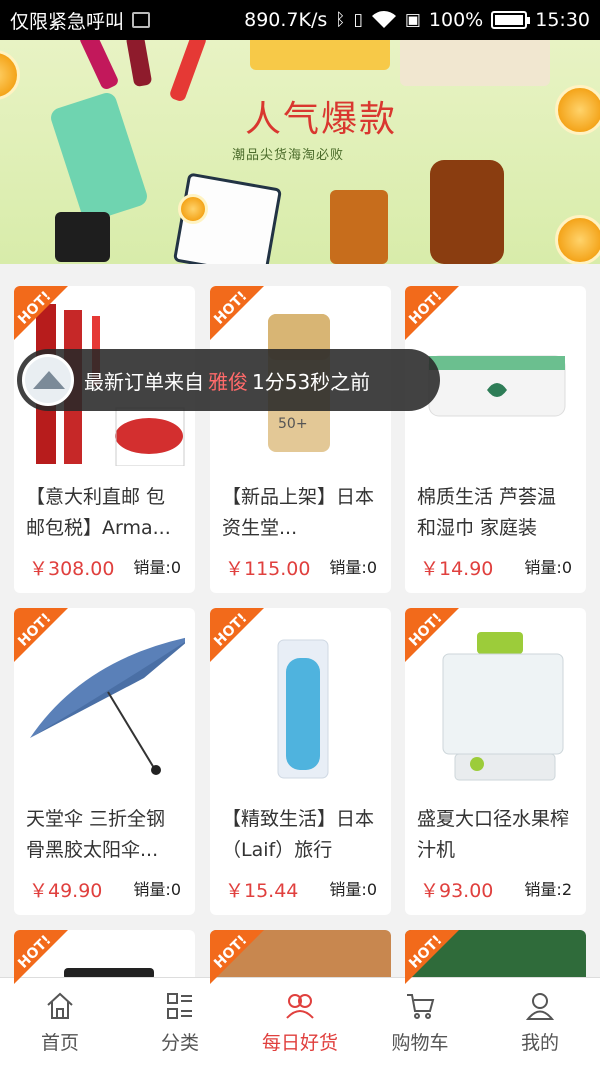 This screenshot has height=1067, width=600. Describe the element at coordinates (340, 20) in the screenshot. I see `bluetooth-icon: ᛒ` at that location.